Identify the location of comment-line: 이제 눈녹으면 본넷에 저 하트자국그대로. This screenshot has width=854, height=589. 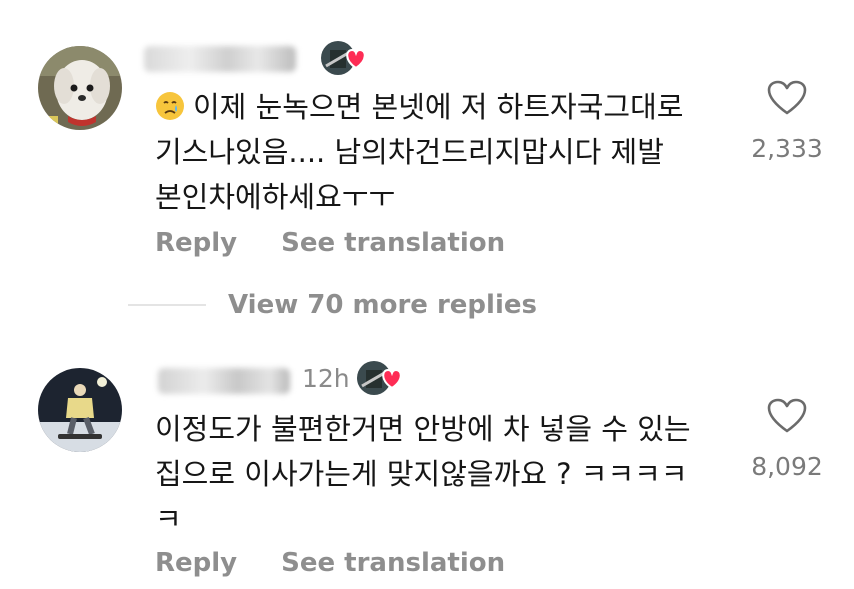
(419, 107).